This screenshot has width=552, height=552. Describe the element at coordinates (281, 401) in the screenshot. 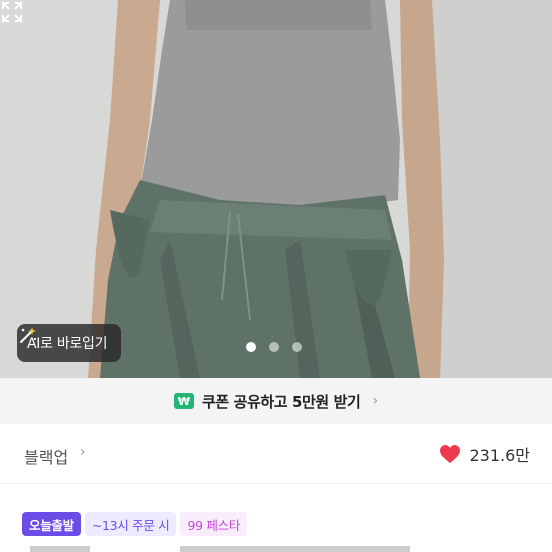

I see `coupon-banner-text: 쿠폰 공유하고 5만원 받기` at that location.